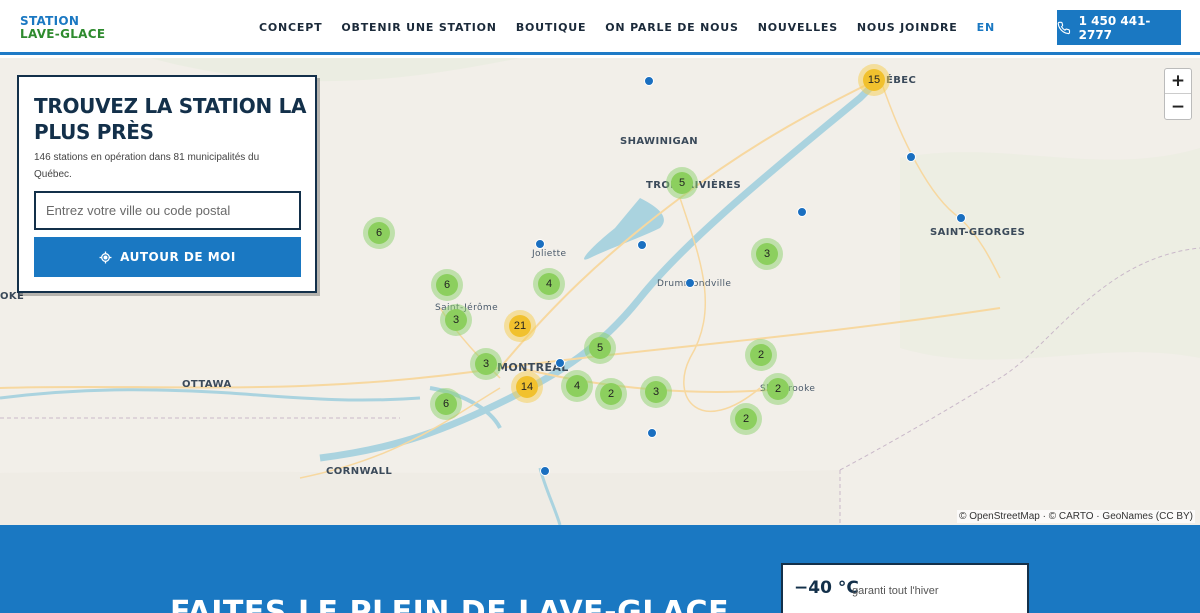 This screenshot has height=613, width=1200. What do you see at coordinates (170, 119) in the screenshot?
I see `panel-title: TROUVEZ LA STATION LA PLUS PRÈS` at bounding box center [170, 119].